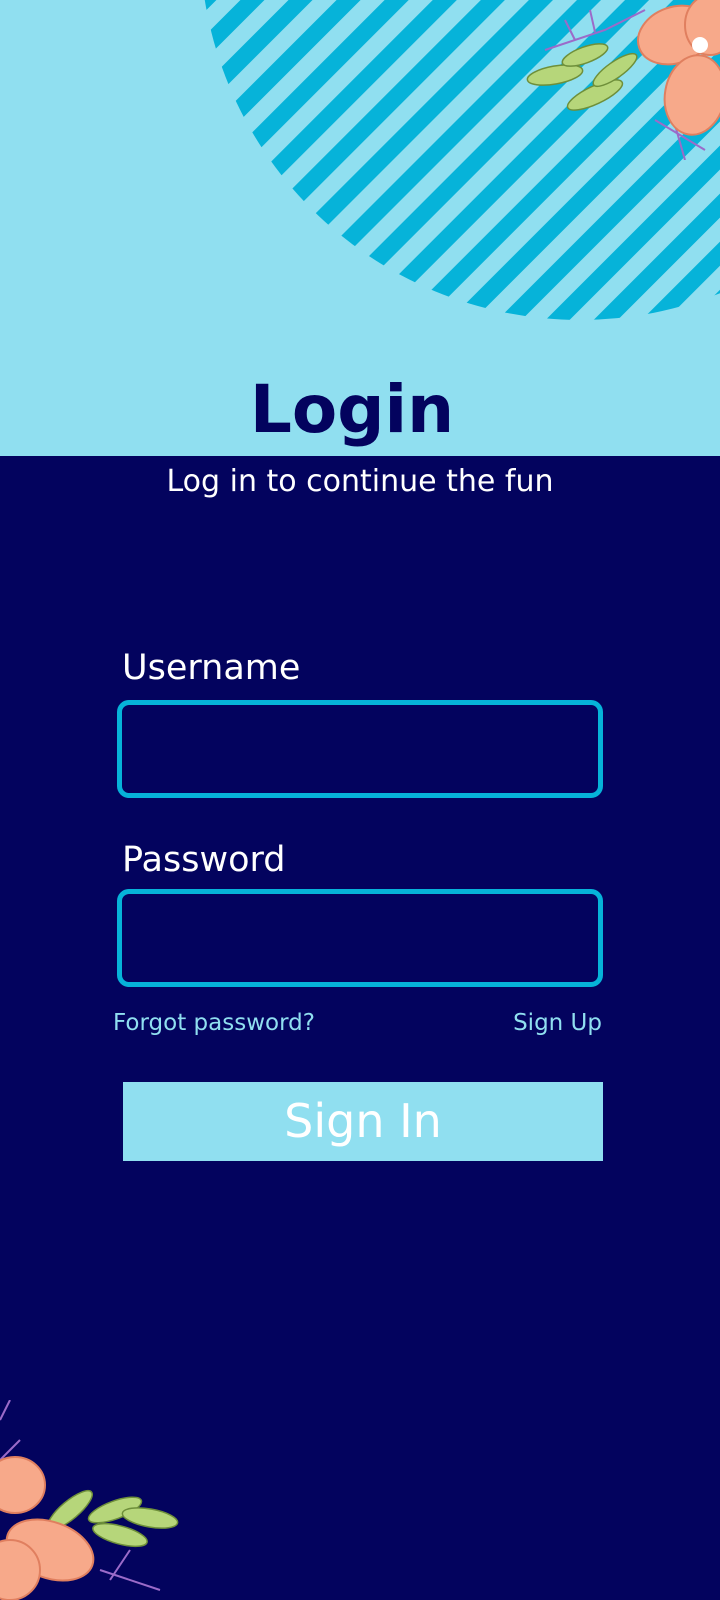  Describe the element at coordinates (360, 938) in the screenshot. I see `password-input` at that location.